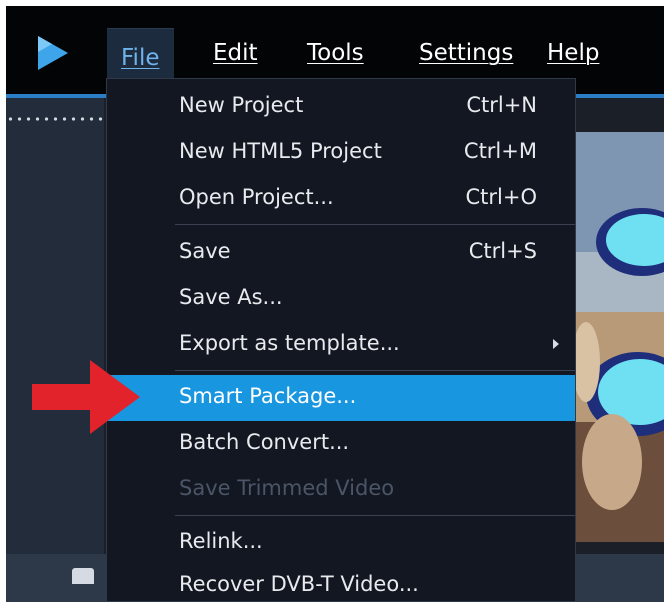 The width and height of the screenshot is (664, 602). I want to click on submenu-arrow-icon, so click(556, 344).